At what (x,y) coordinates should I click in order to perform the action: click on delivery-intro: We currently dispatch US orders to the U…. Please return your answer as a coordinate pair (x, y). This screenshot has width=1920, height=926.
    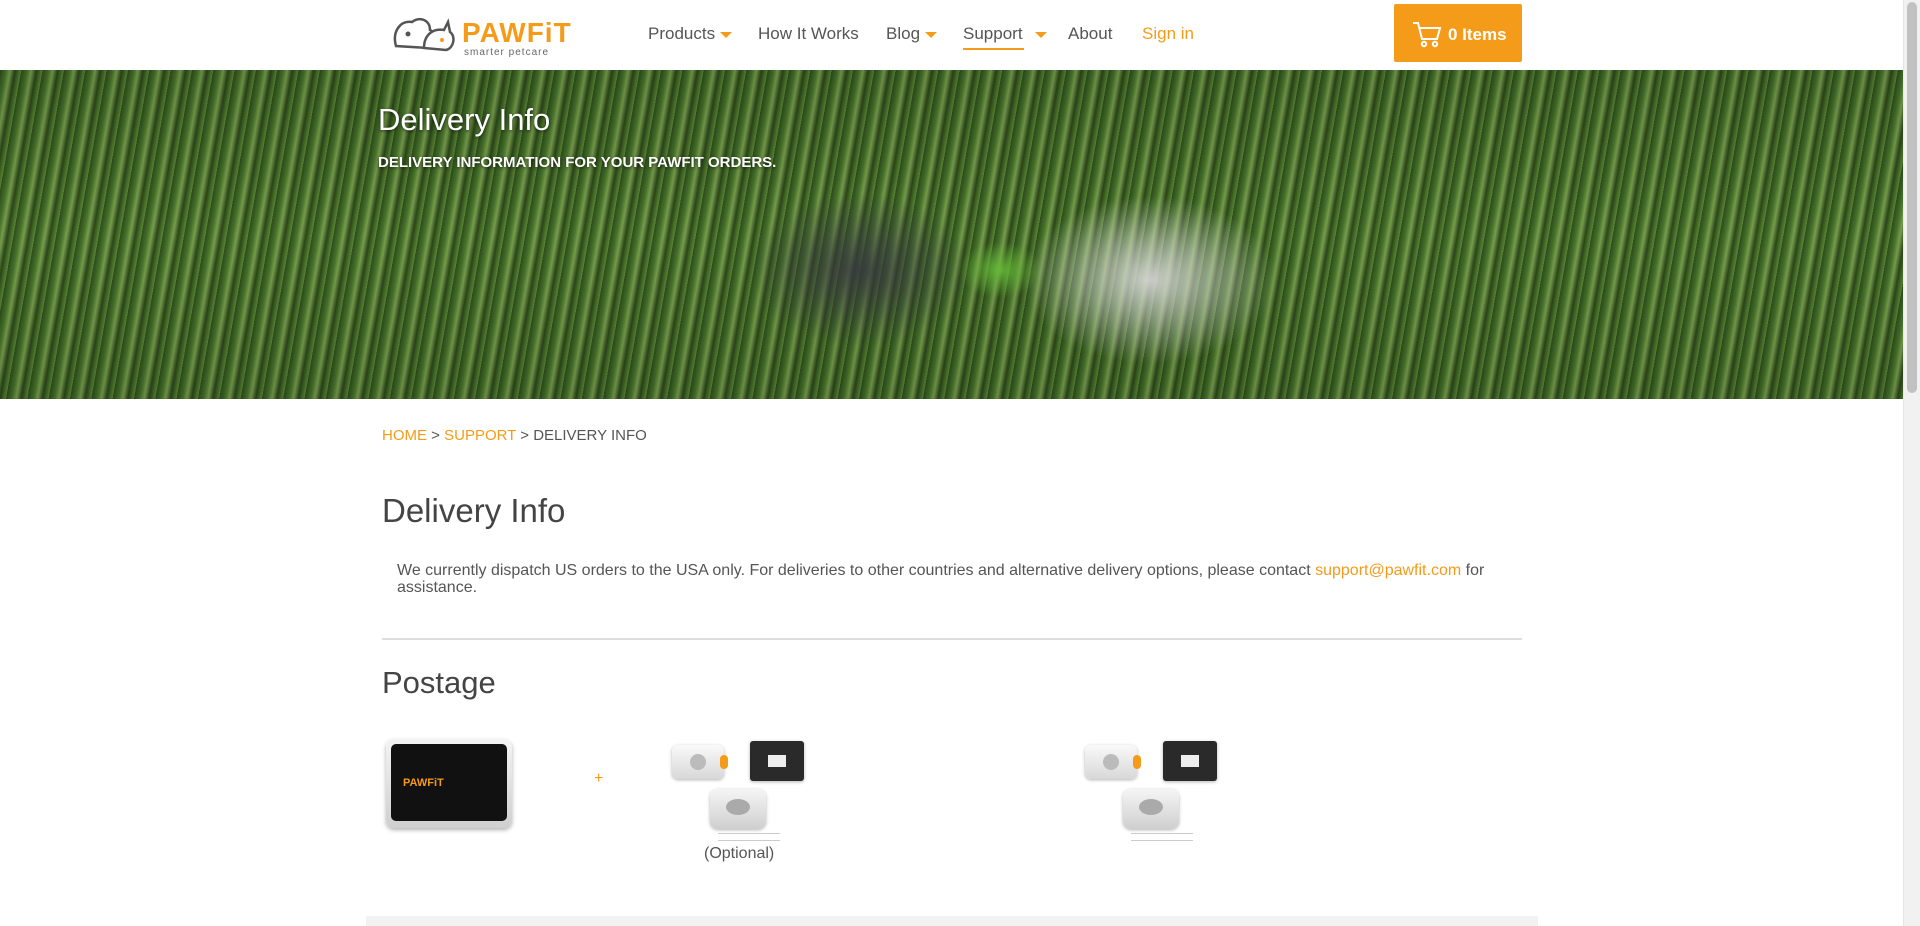
    Looking at the image, I should click on (952, 579).